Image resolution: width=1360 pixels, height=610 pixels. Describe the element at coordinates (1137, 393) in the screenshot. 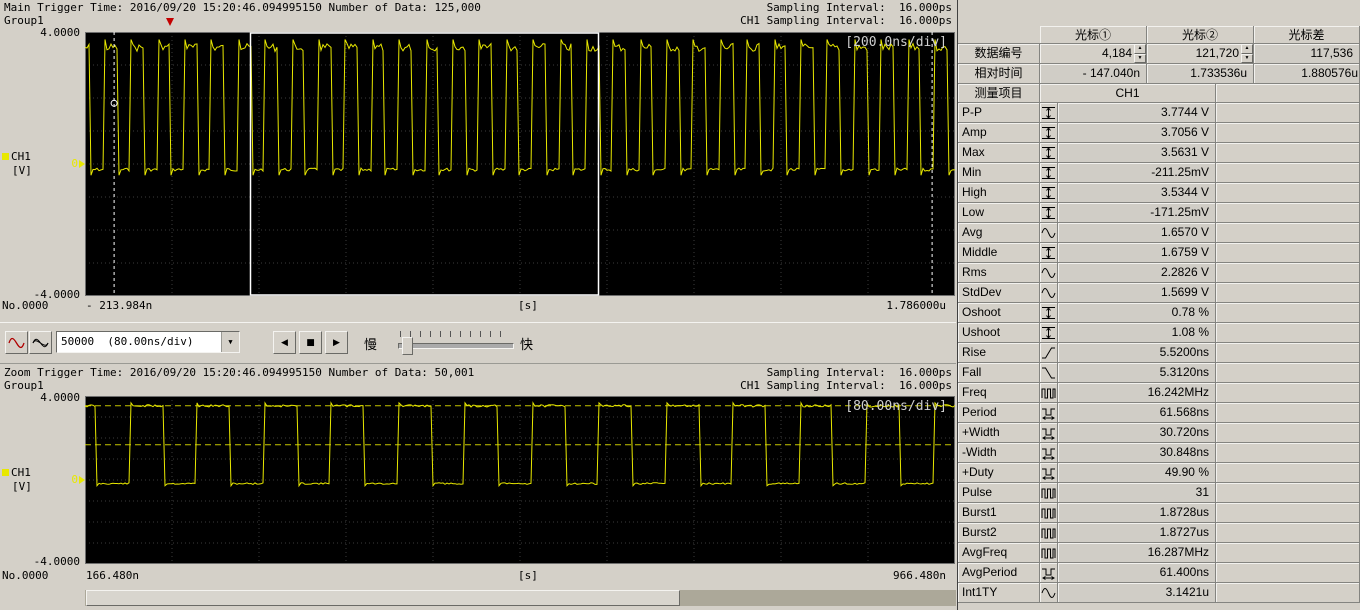

I see `measure-value: 16.242MHz` at that location.